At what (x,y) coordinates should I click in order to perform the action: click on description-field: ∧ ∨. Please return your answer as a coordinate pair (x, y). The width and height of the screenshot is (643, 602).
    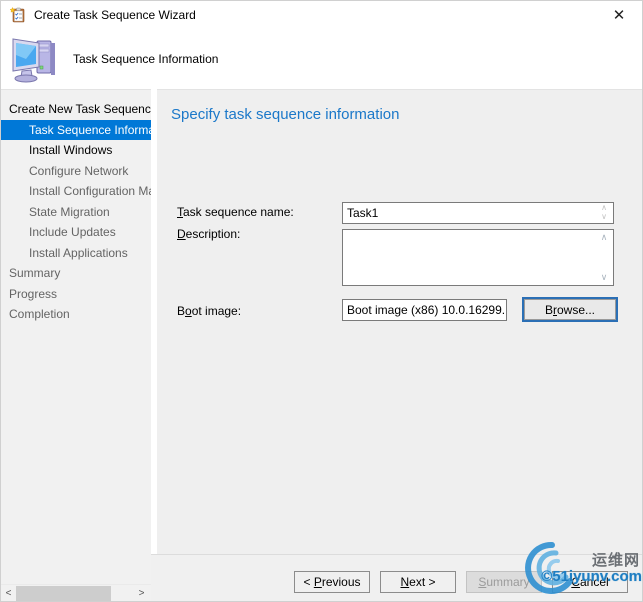
    Looking at the image, I should click on (478, 257).